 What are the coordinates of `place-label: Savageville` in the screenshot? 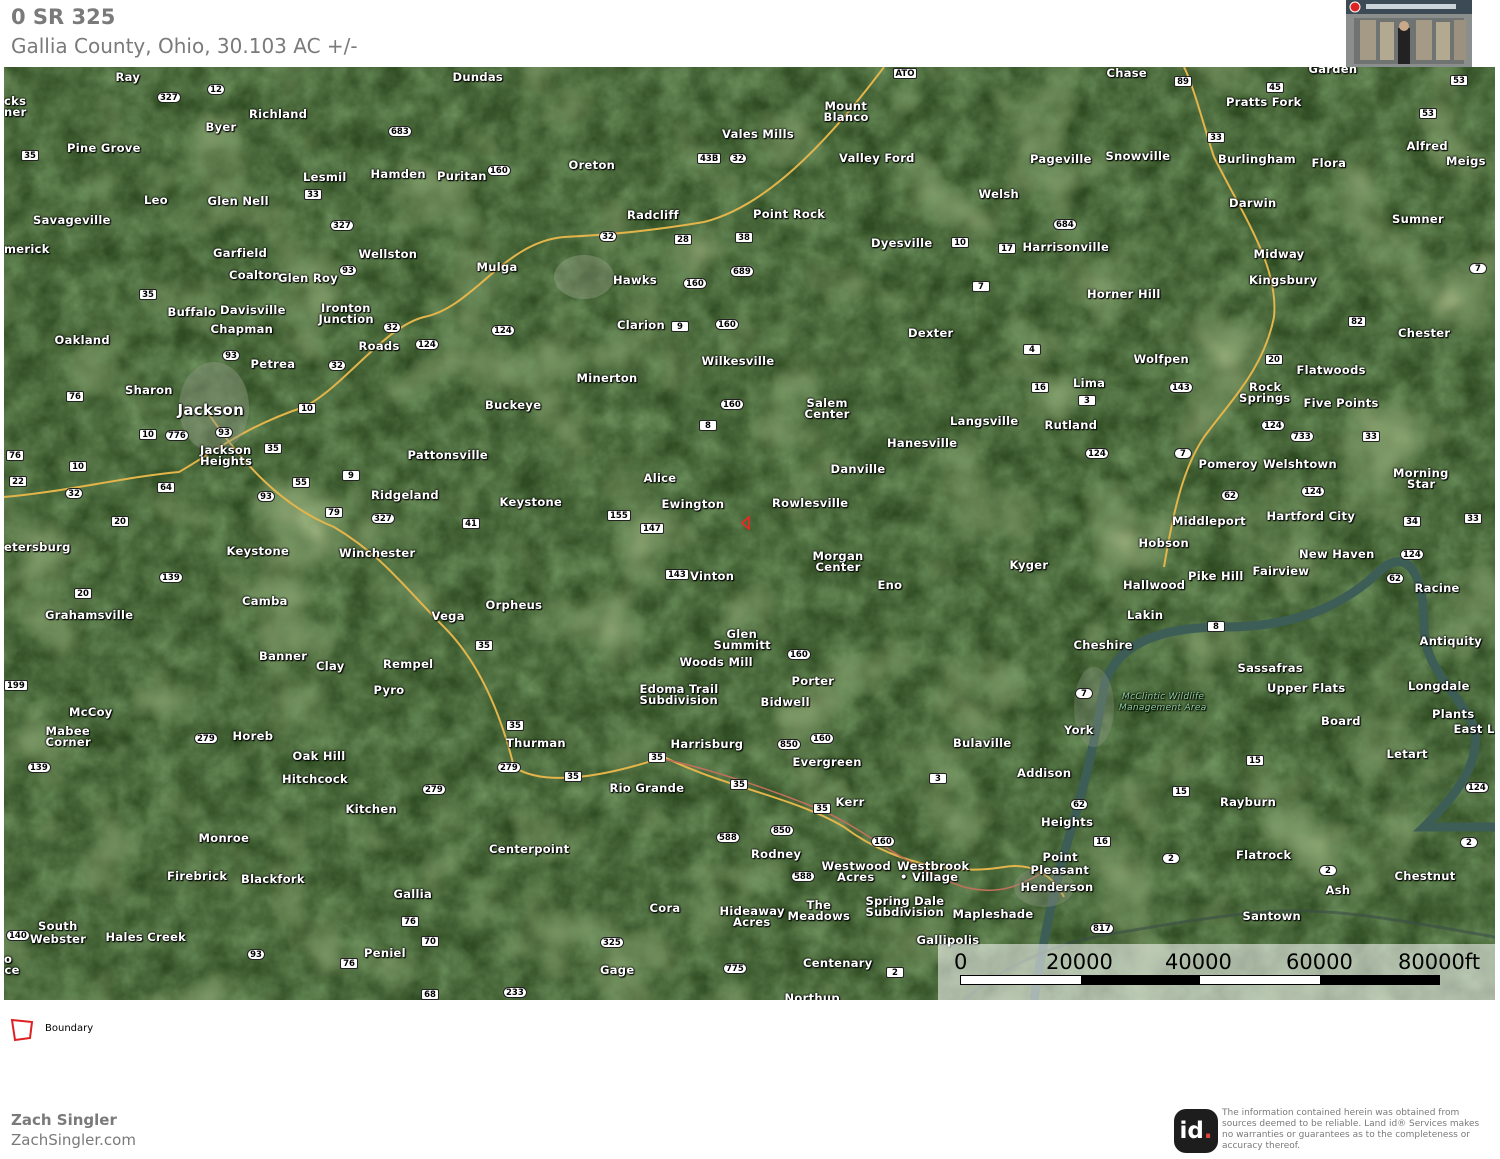 It's located at (72, 219).